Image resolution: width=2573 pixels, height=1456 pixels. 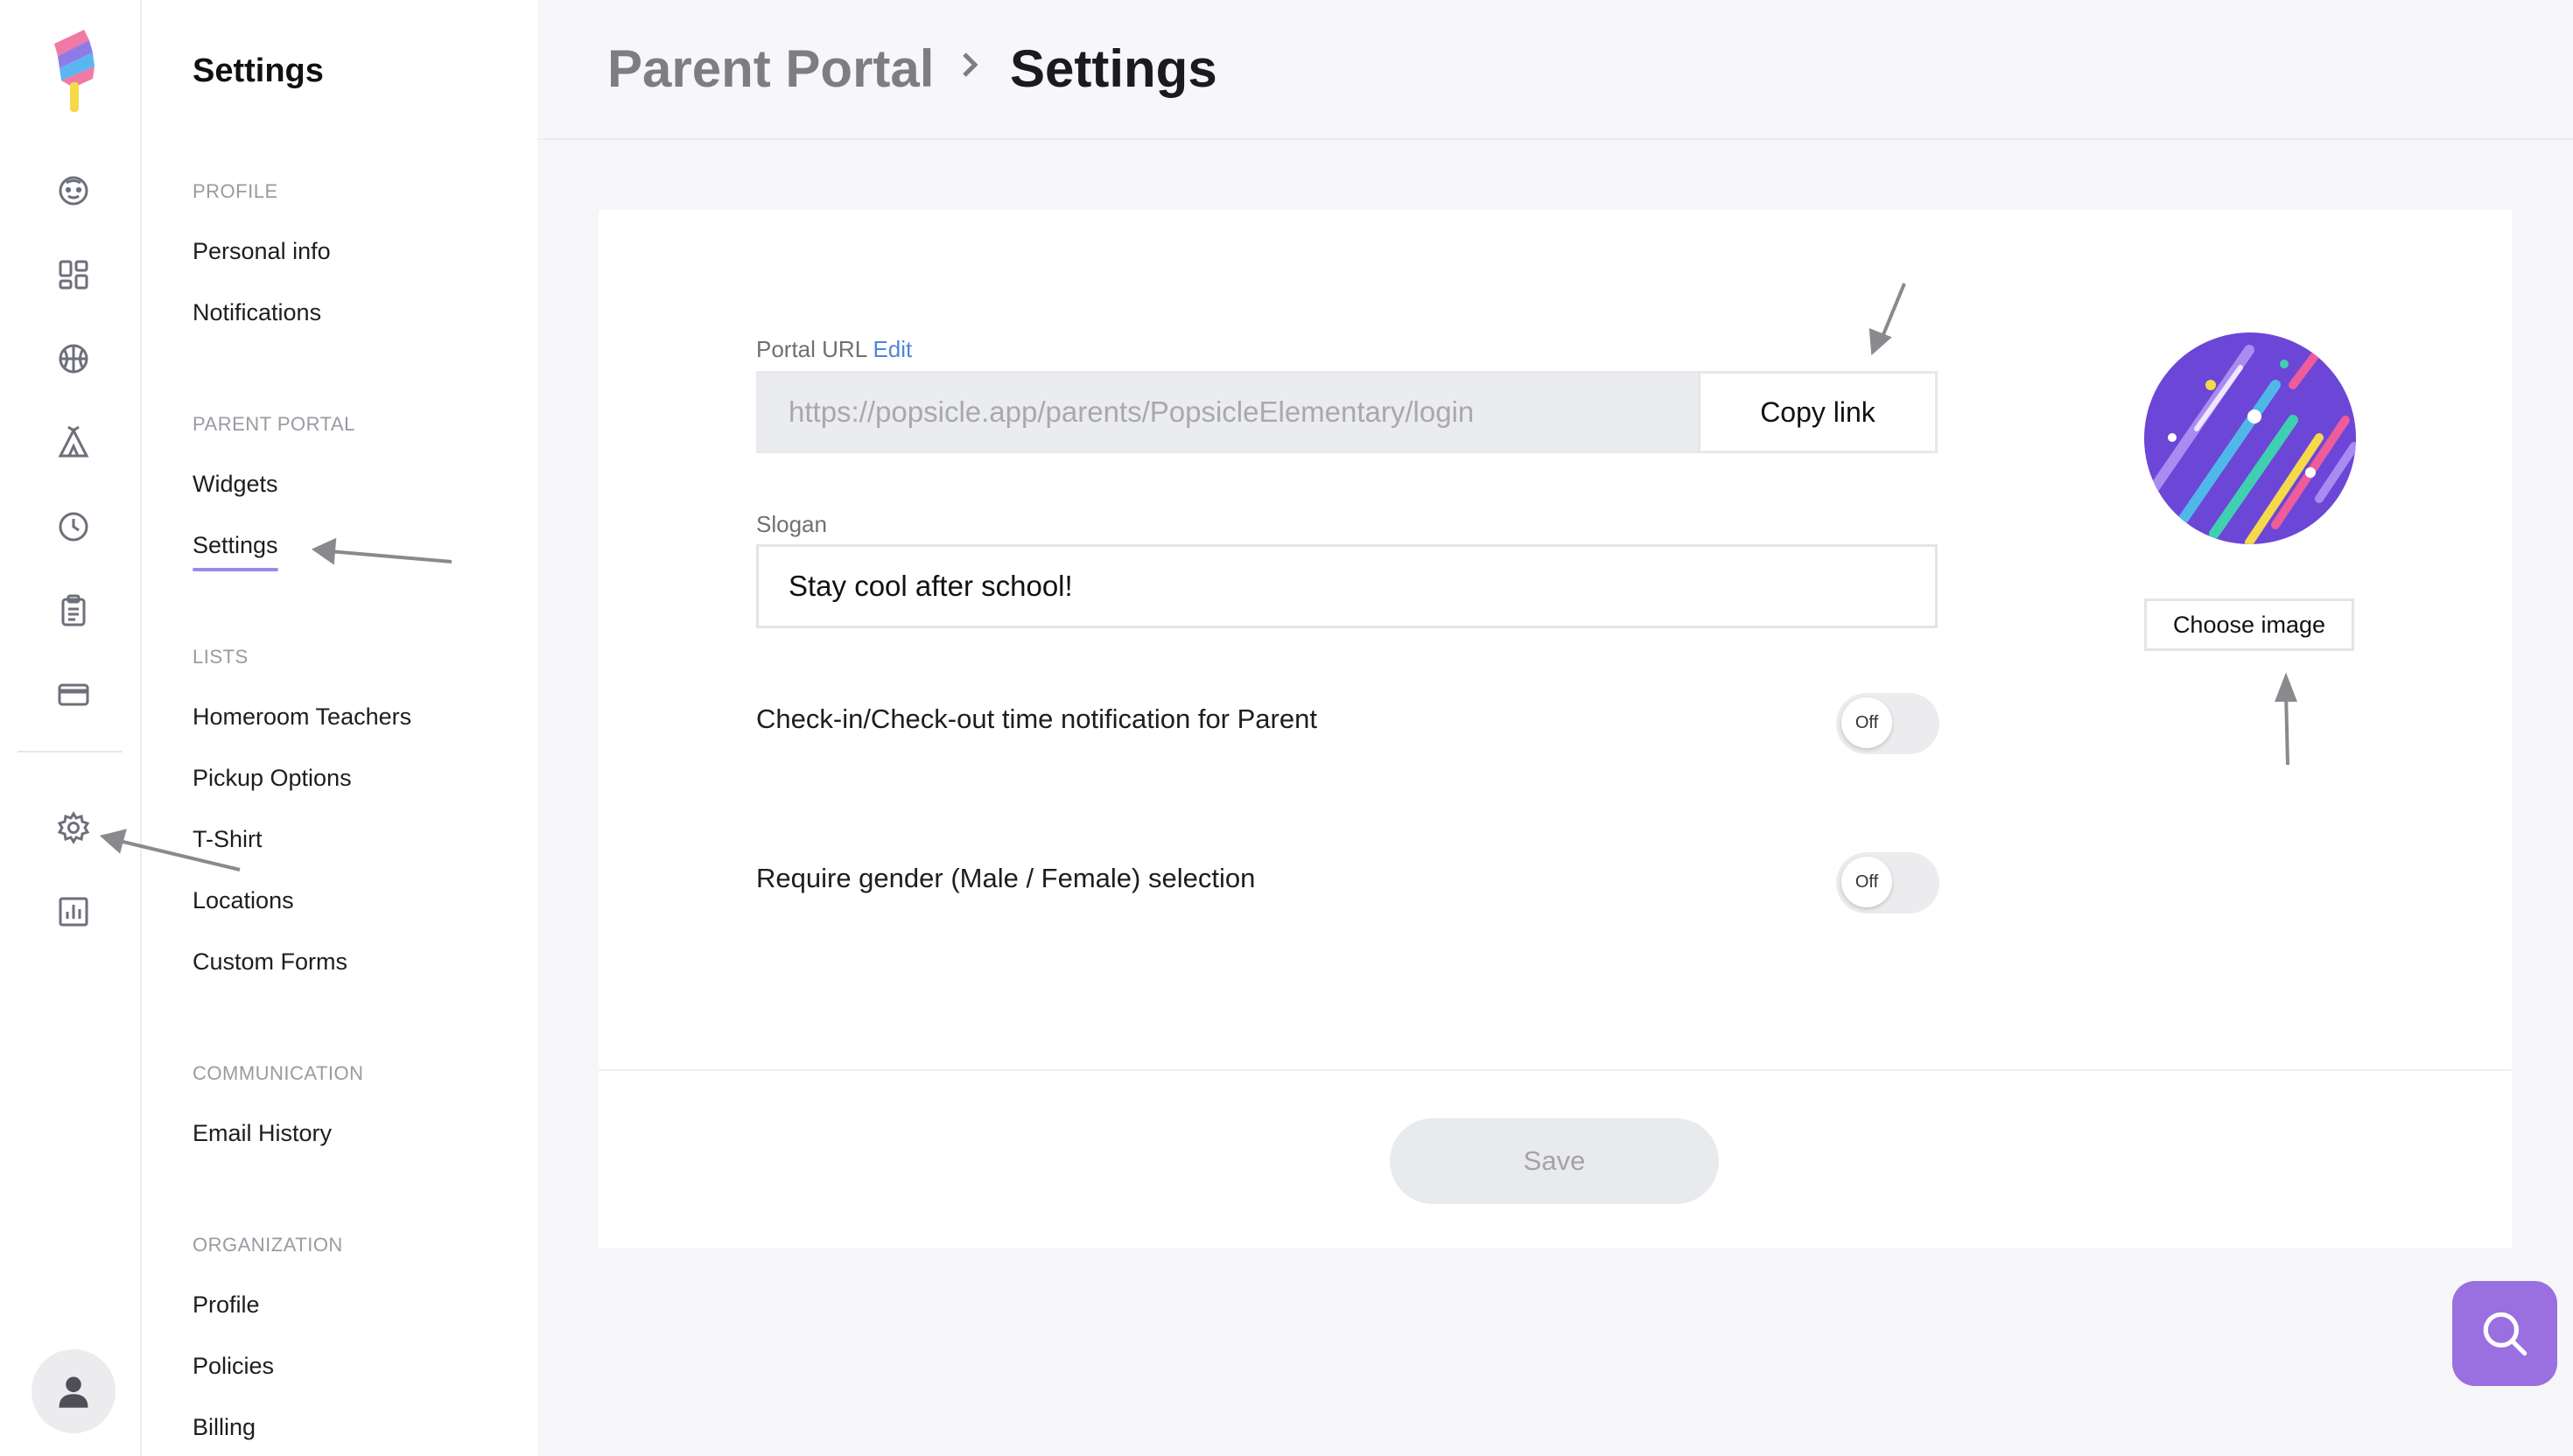 I want to click on help-search-button, so click(x=2504, y=1333).